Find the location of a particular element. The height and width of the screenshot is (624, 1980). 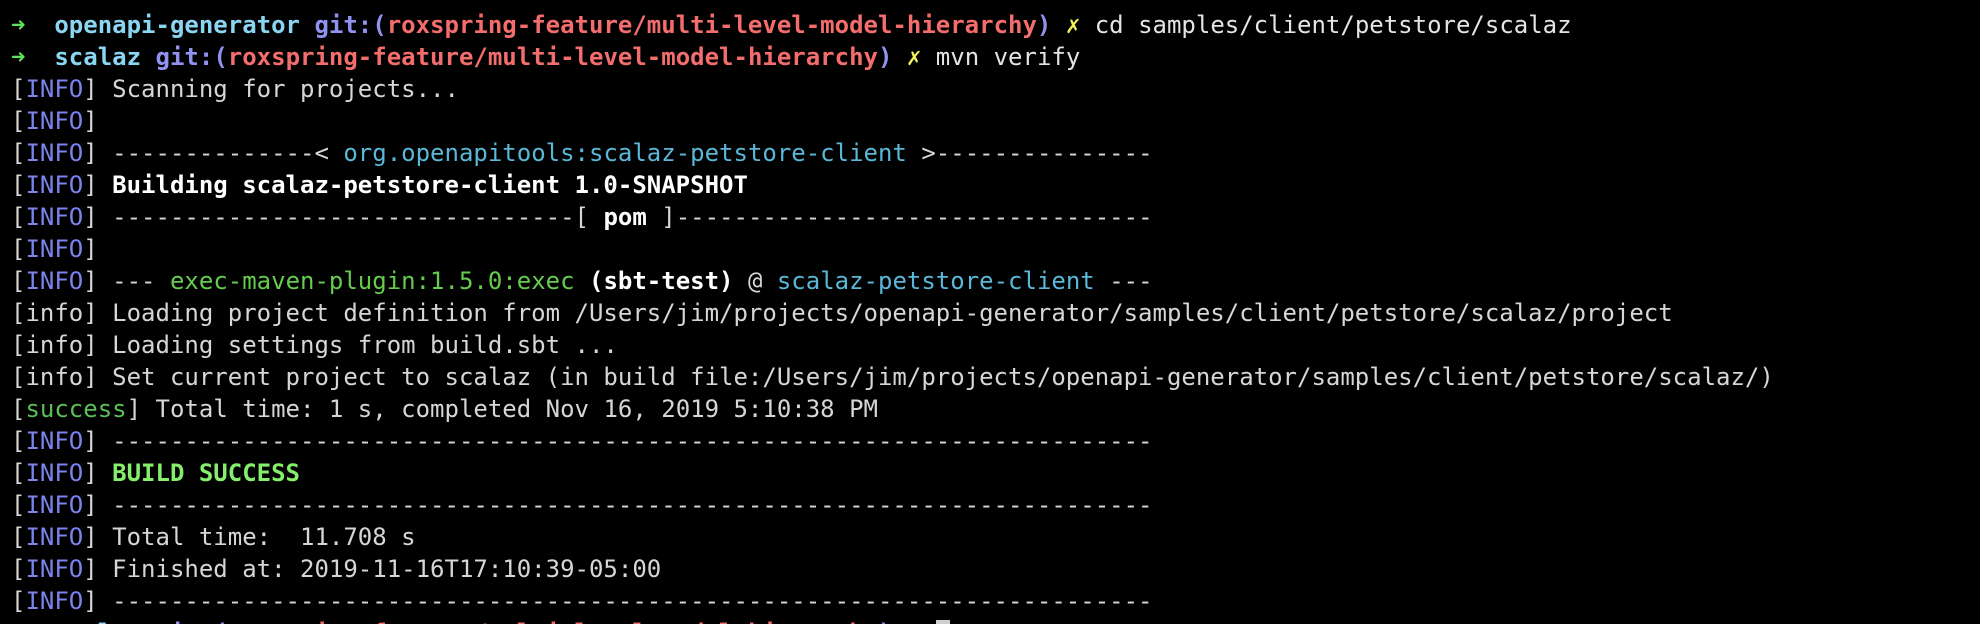

plugin-execution: (sbt-test) is located at coordinates (661, 281).